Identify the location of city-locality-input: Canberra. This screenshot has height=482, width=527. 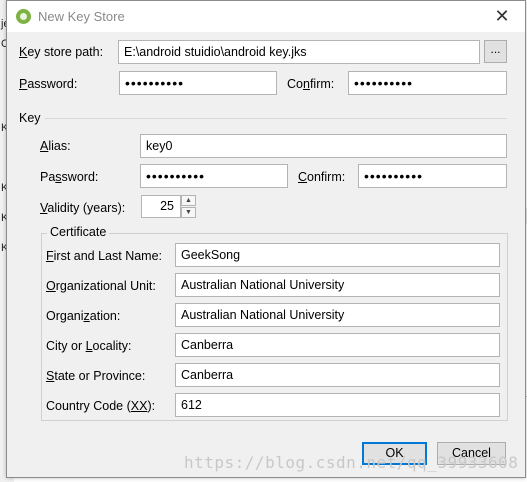
(337, 345).